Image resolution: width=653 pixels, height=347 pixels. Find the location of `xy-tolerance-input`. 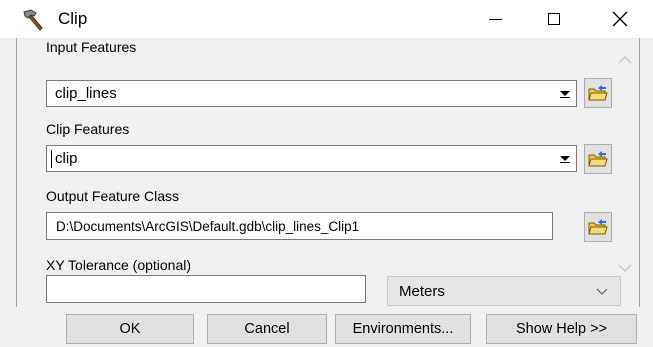

xy-tolerance-input is located at coordinates (206, 289).